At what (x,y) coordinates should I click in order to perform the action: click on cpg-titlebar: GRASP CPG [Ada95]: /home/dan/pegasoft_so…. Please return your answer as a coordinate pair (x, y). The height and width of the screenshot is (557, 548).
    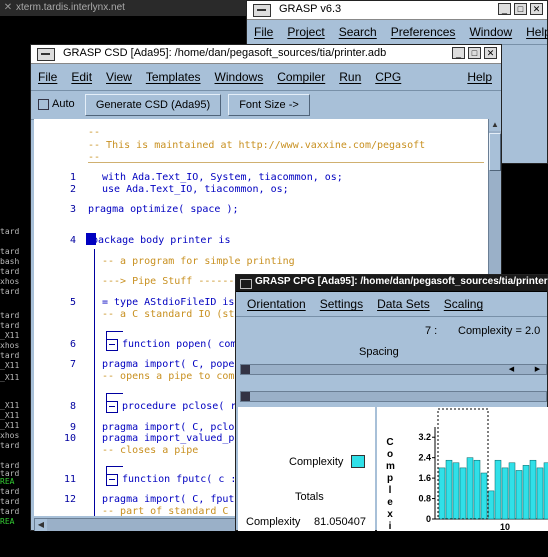
    Looking at the image, I should click on (392, 283).